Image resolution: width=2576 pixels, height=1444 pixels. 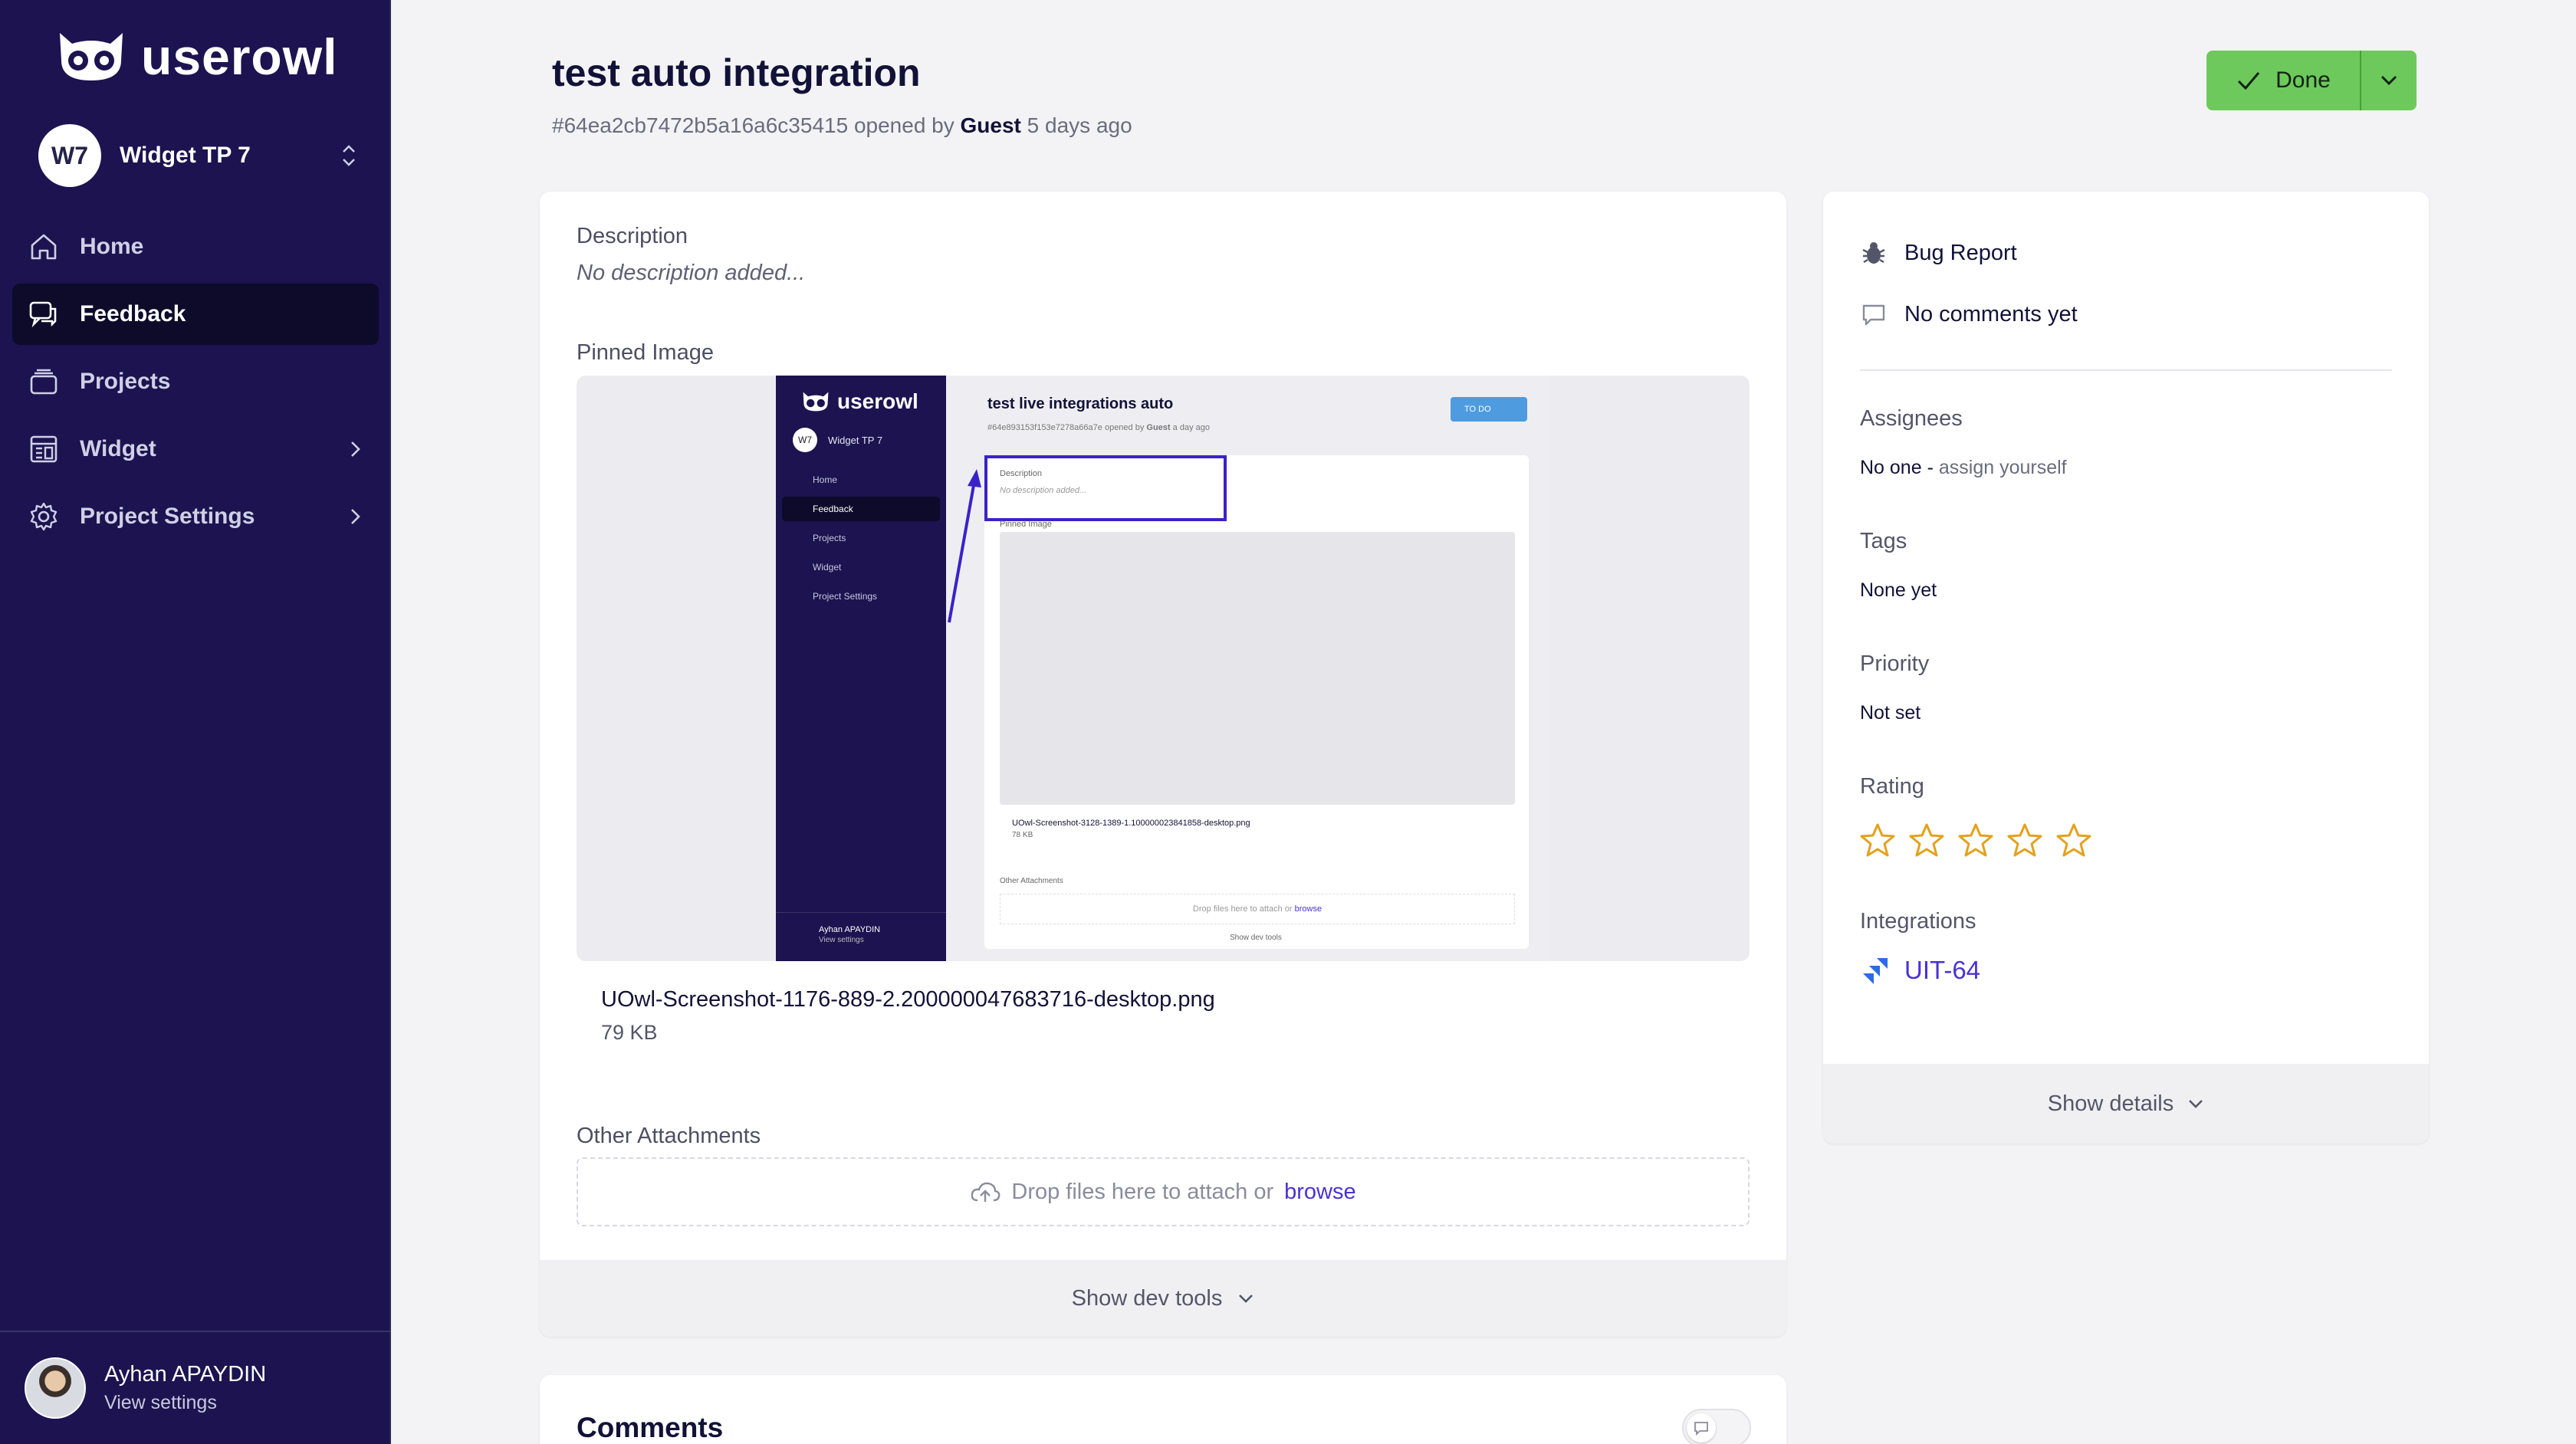 I want to click on cloud-upload-icon, so click(x=986, y=1192).